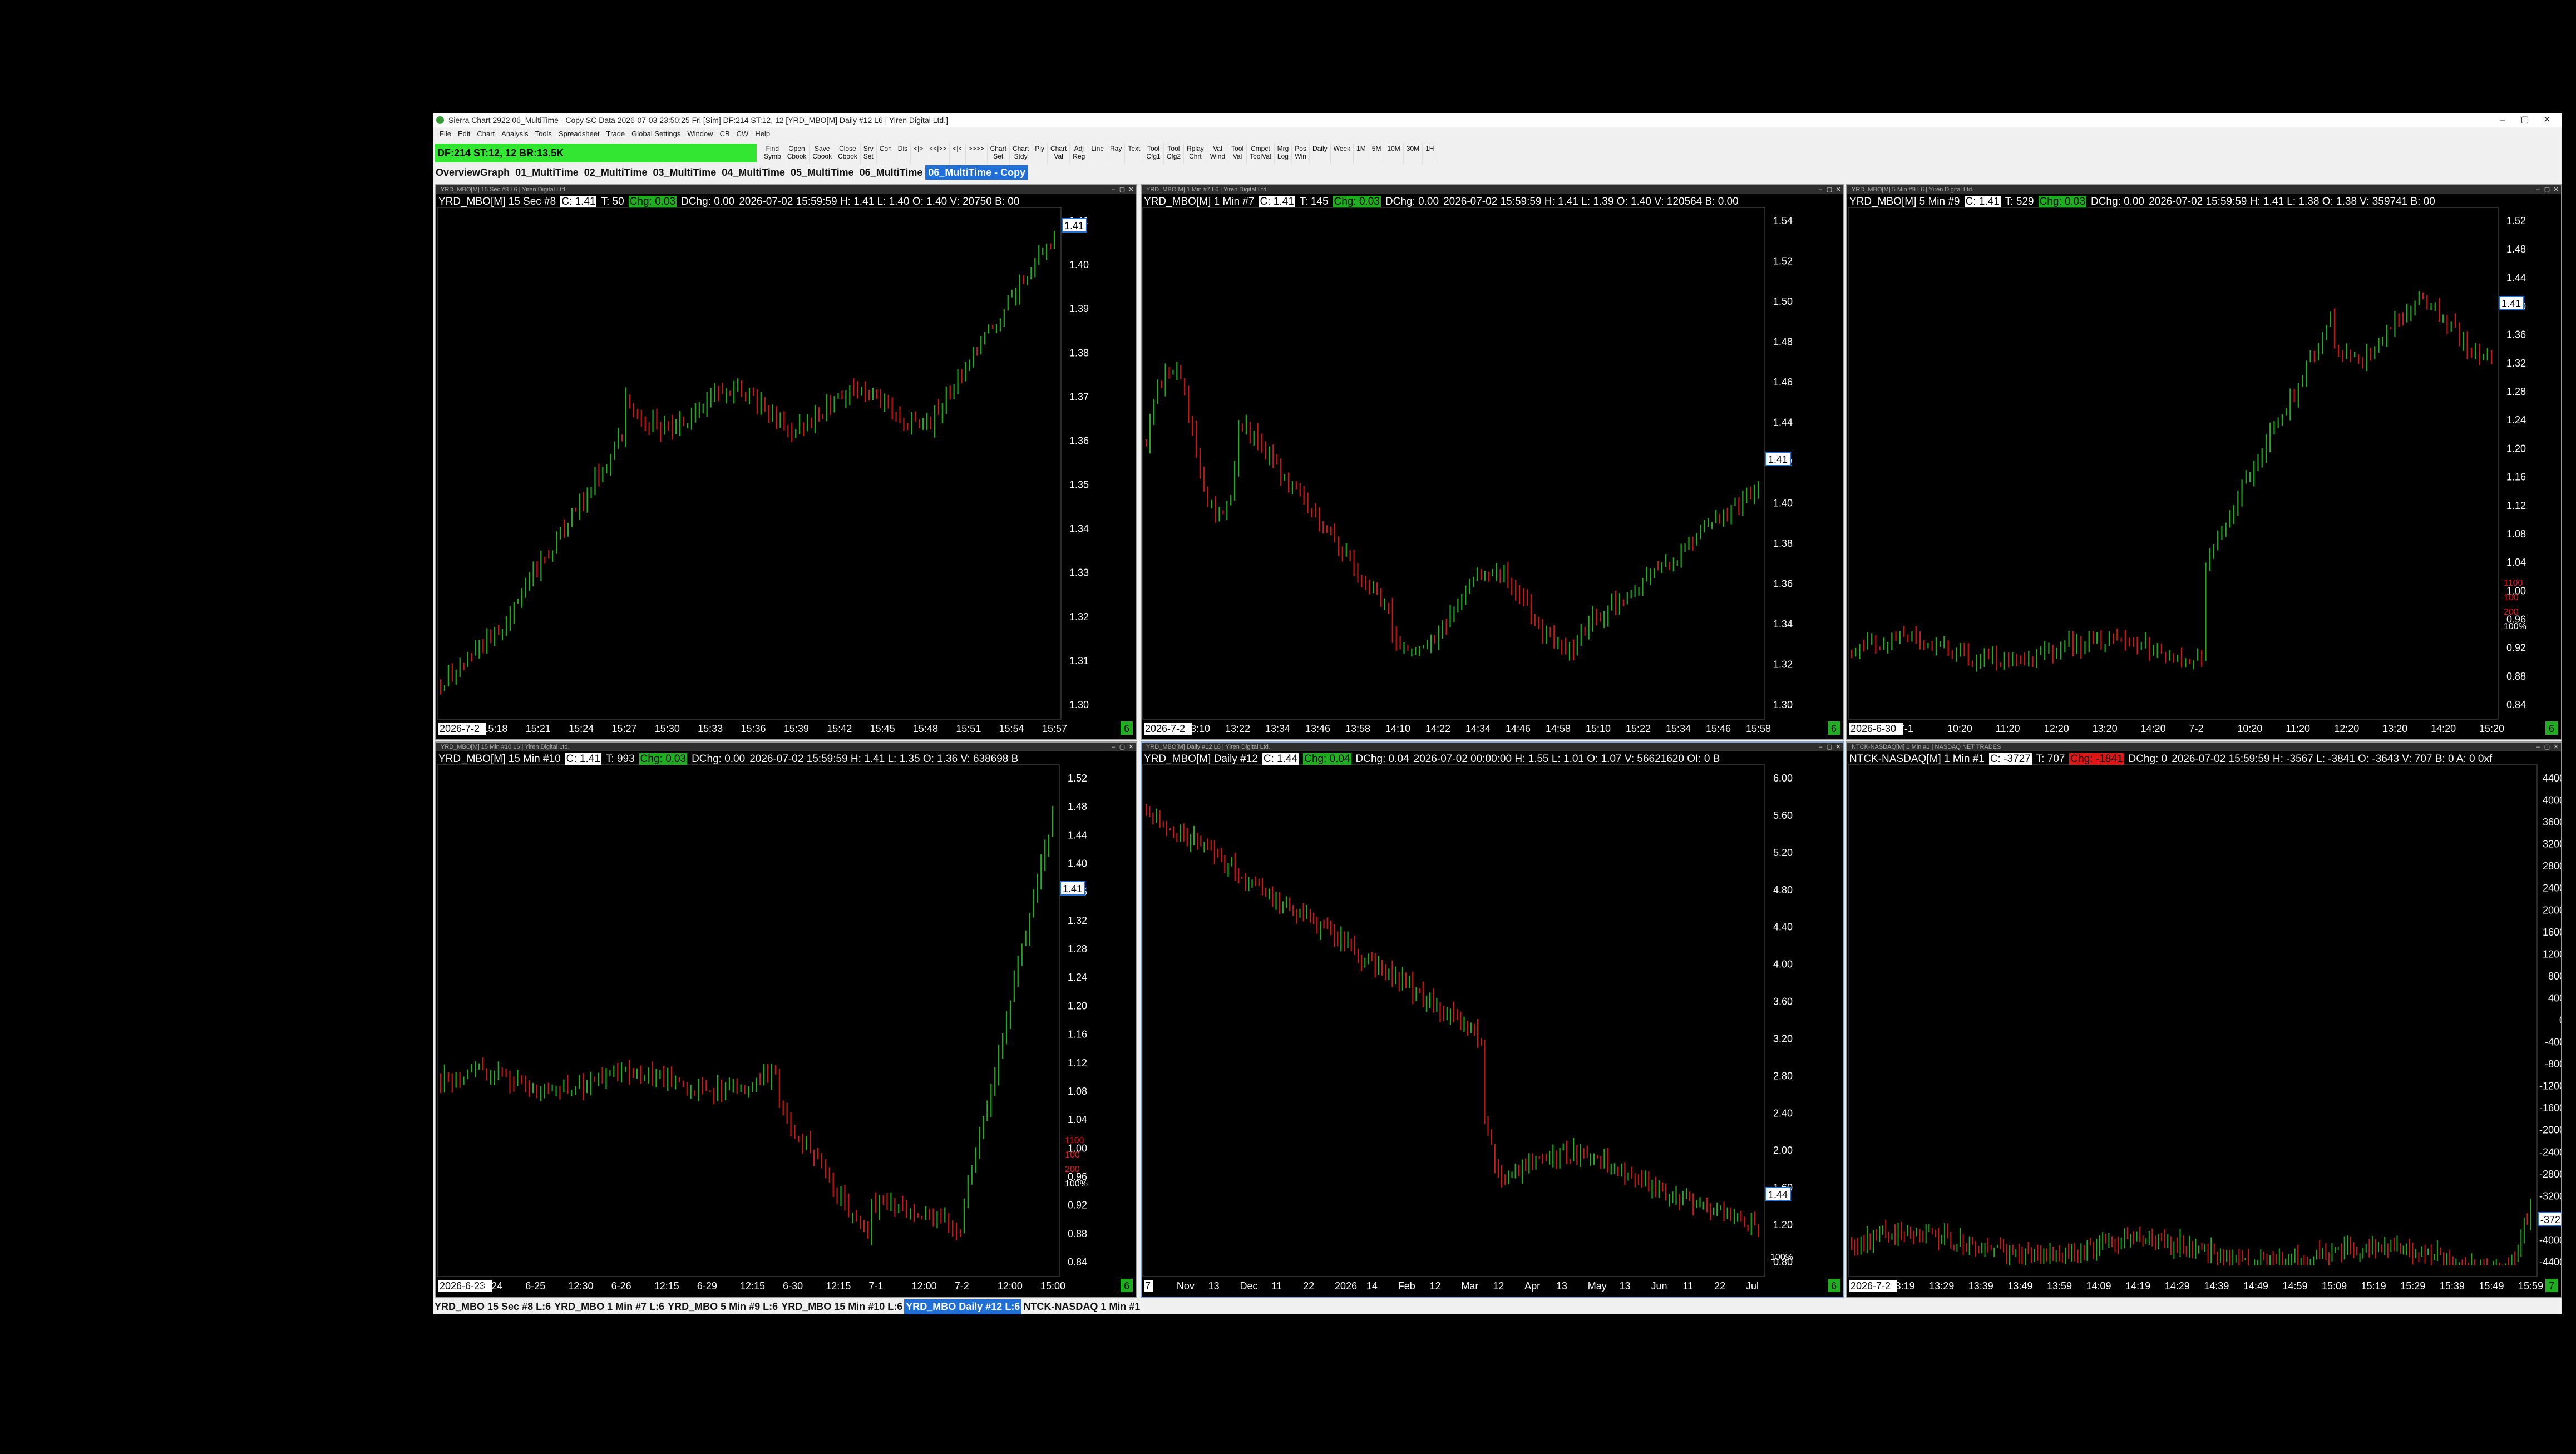 The image size is (2576, 1454). I want to click on x-tick-label: 2026-6-23, so click(462, 1286).